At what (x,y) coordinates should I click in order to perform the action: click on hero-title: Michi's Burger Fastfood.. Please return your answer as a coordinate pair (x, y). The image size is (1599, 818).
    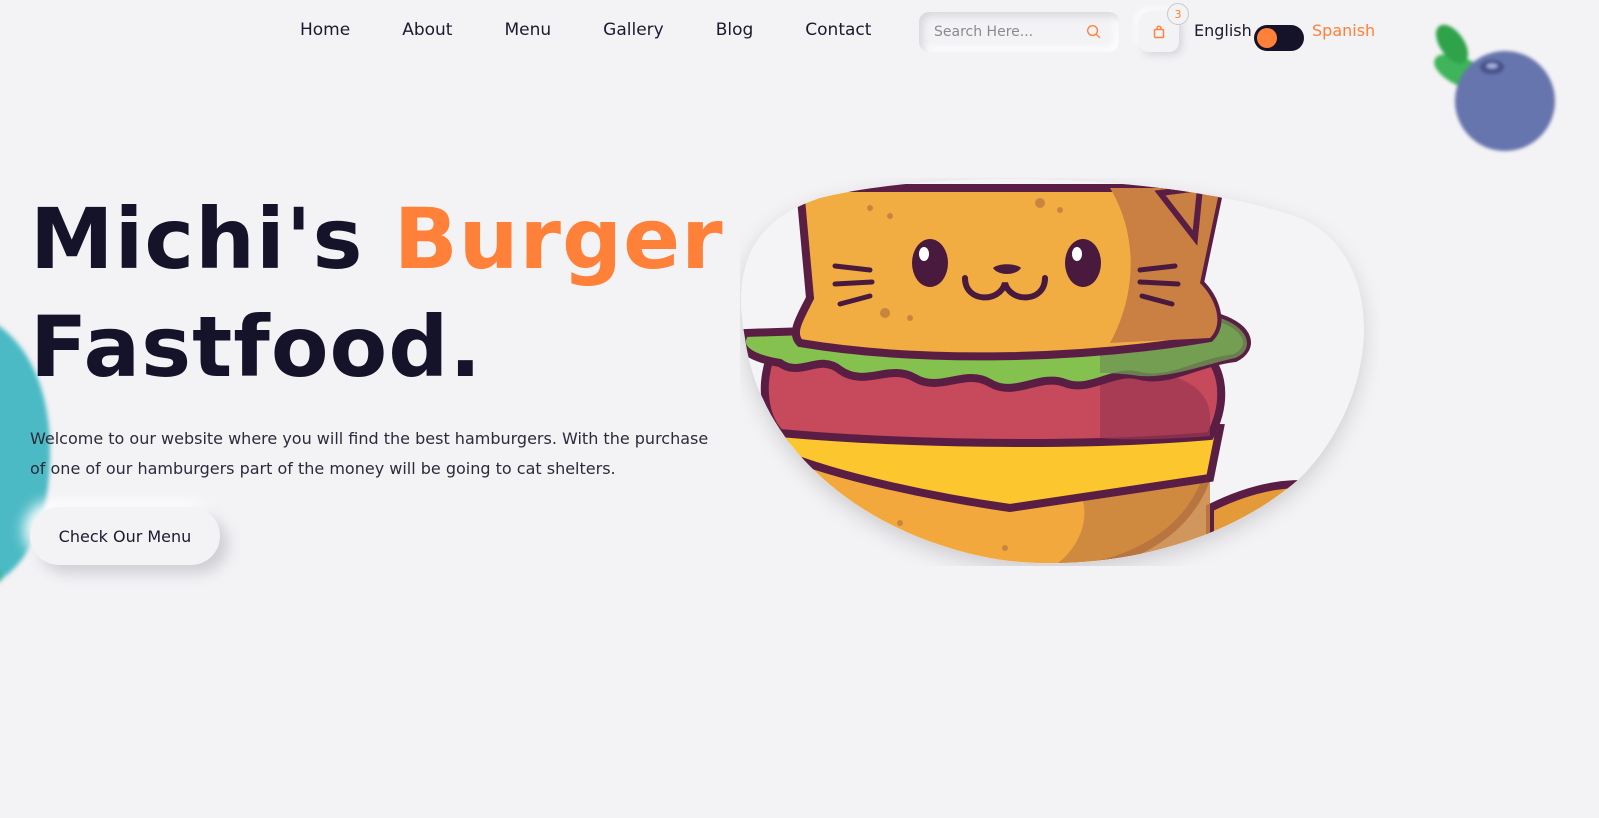
    Looking at the image, I should click on (377, 293).